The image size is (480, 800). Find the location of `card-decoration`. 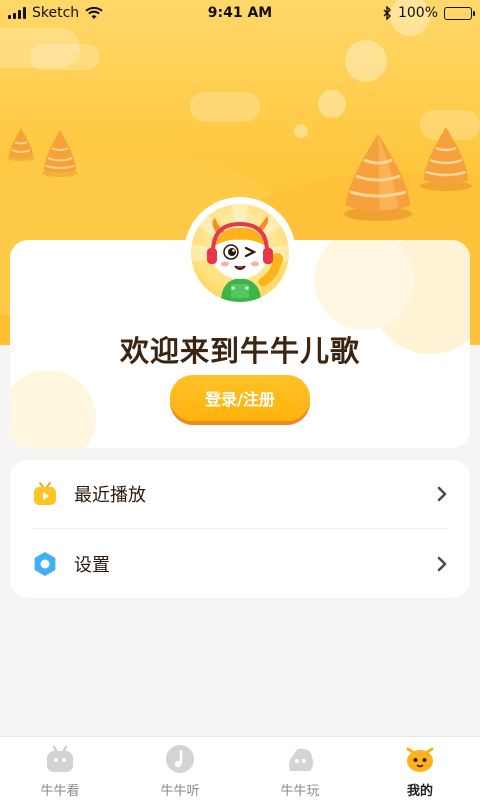

card-decoration is located at coordinates (53, 409).